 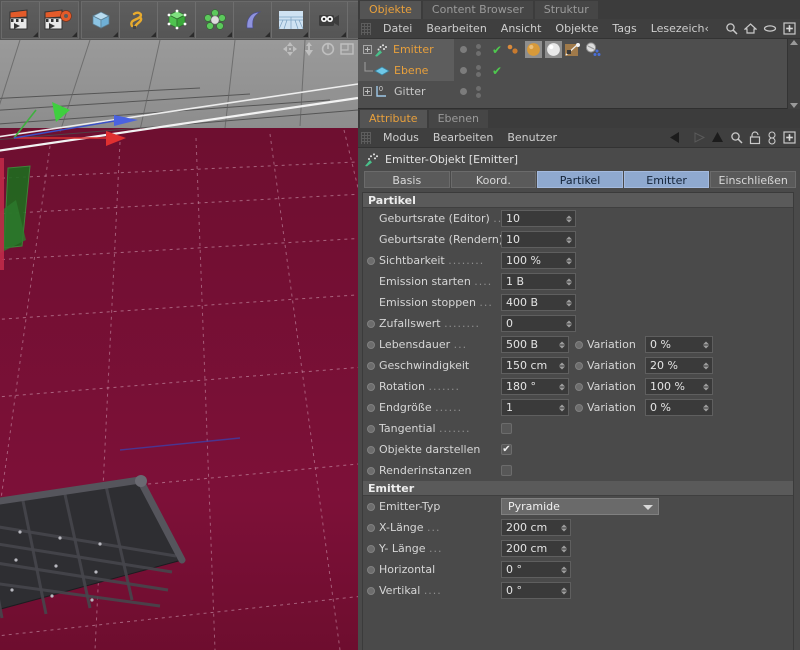 I want to click on dynamics-tag-icon, so click(x=592, y=49).